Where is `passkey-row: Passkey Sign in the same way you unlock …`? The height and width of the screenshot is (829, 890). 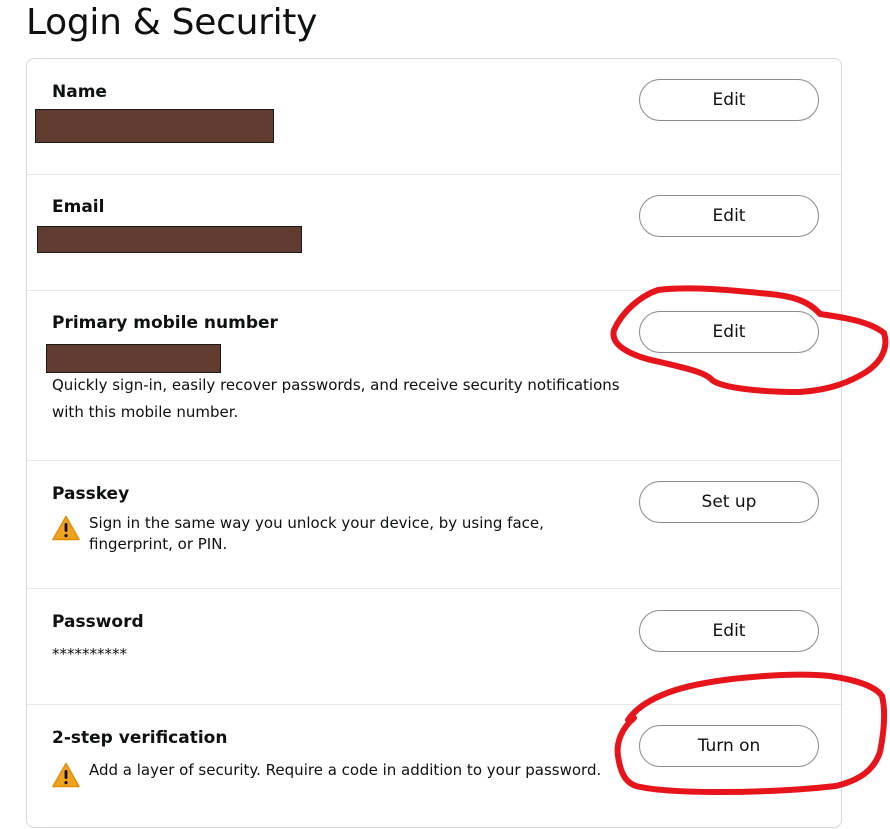
passkey-row: Passkey Sign in the same way you unlock … is located at coordinates (435, 524).